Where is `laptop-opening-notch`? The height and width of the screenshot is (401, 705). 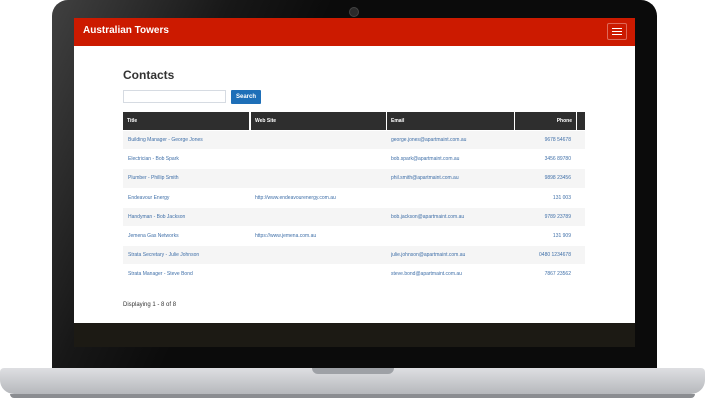
laptop-opening-notch is located at coordinates (353, 371).